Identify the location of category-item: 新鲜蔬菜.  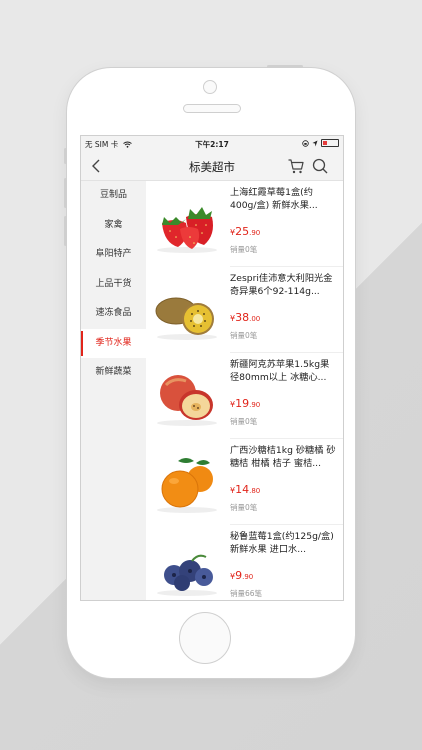
(113, 373).